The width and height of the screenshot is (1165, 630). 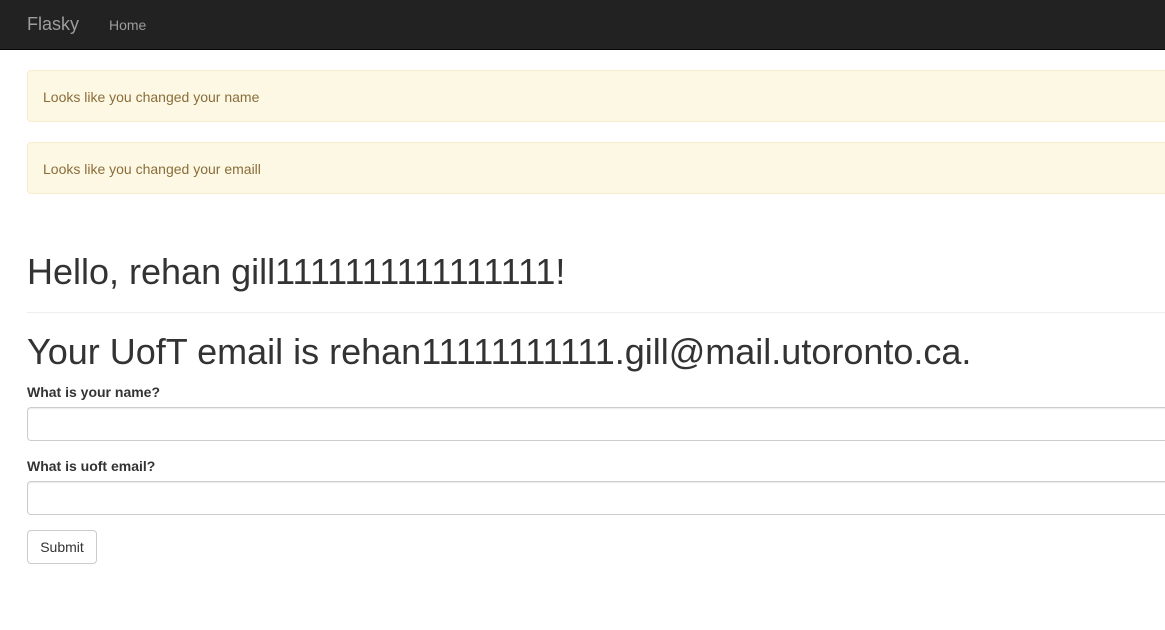 What do you see at coordinates (582, 25) in the screenshot?
I see `navbar: Flasky Home` at bounding box center [582, 25].